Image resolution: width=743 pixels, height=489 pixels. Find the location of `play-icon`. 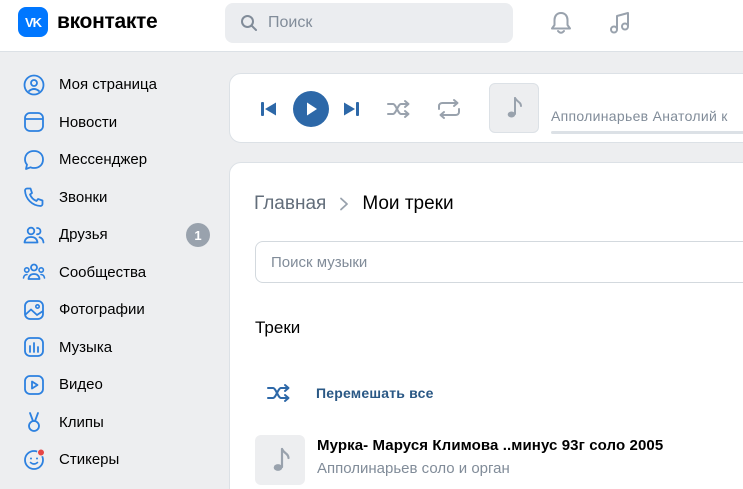

play-icon is located at coordinates (312, 109).